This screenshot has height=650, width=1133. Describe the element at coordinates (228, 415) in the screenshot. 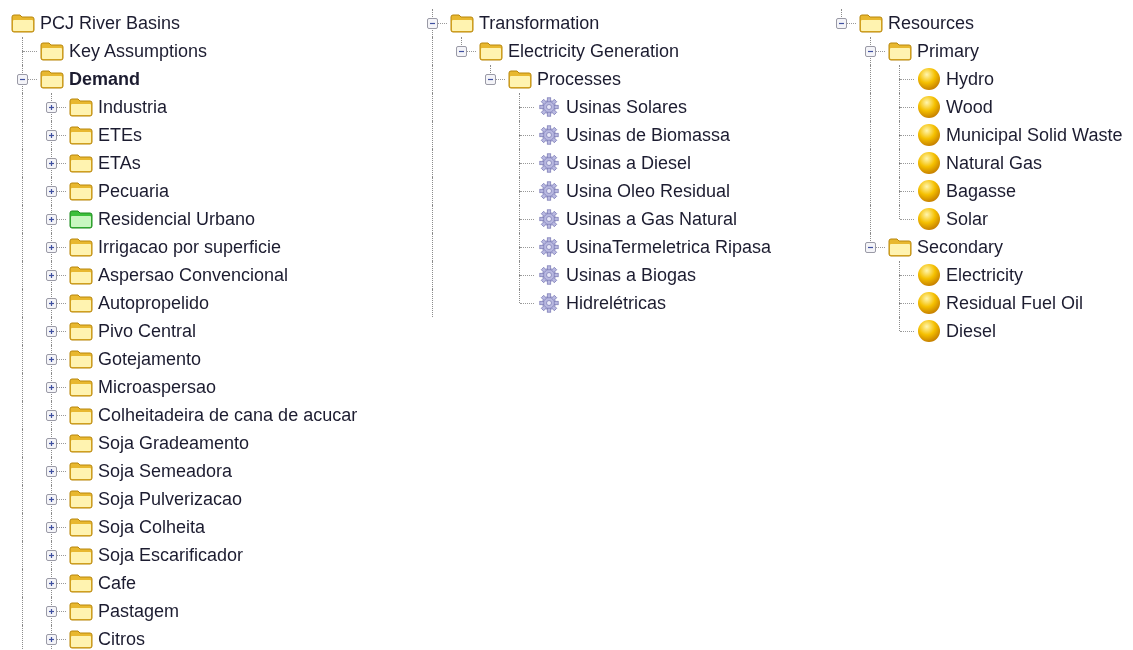

I see `tree-item-label: Colheitadeira de cana de acucar` at that location.